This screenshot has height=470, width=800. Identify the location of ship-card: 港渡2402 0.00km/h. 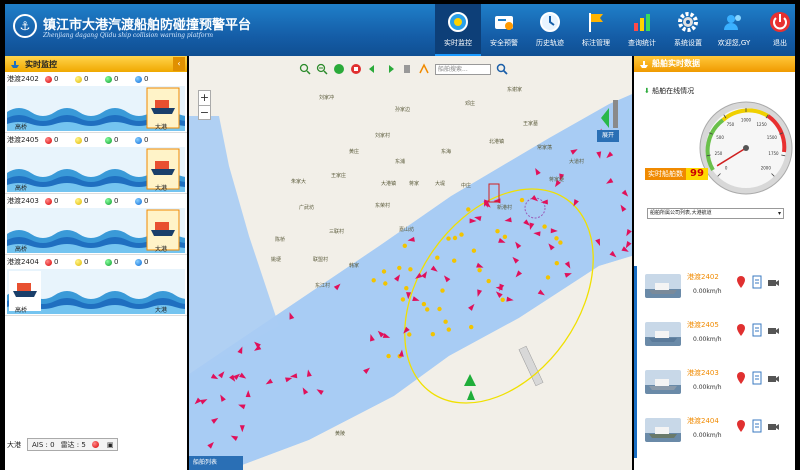
(714, 290).